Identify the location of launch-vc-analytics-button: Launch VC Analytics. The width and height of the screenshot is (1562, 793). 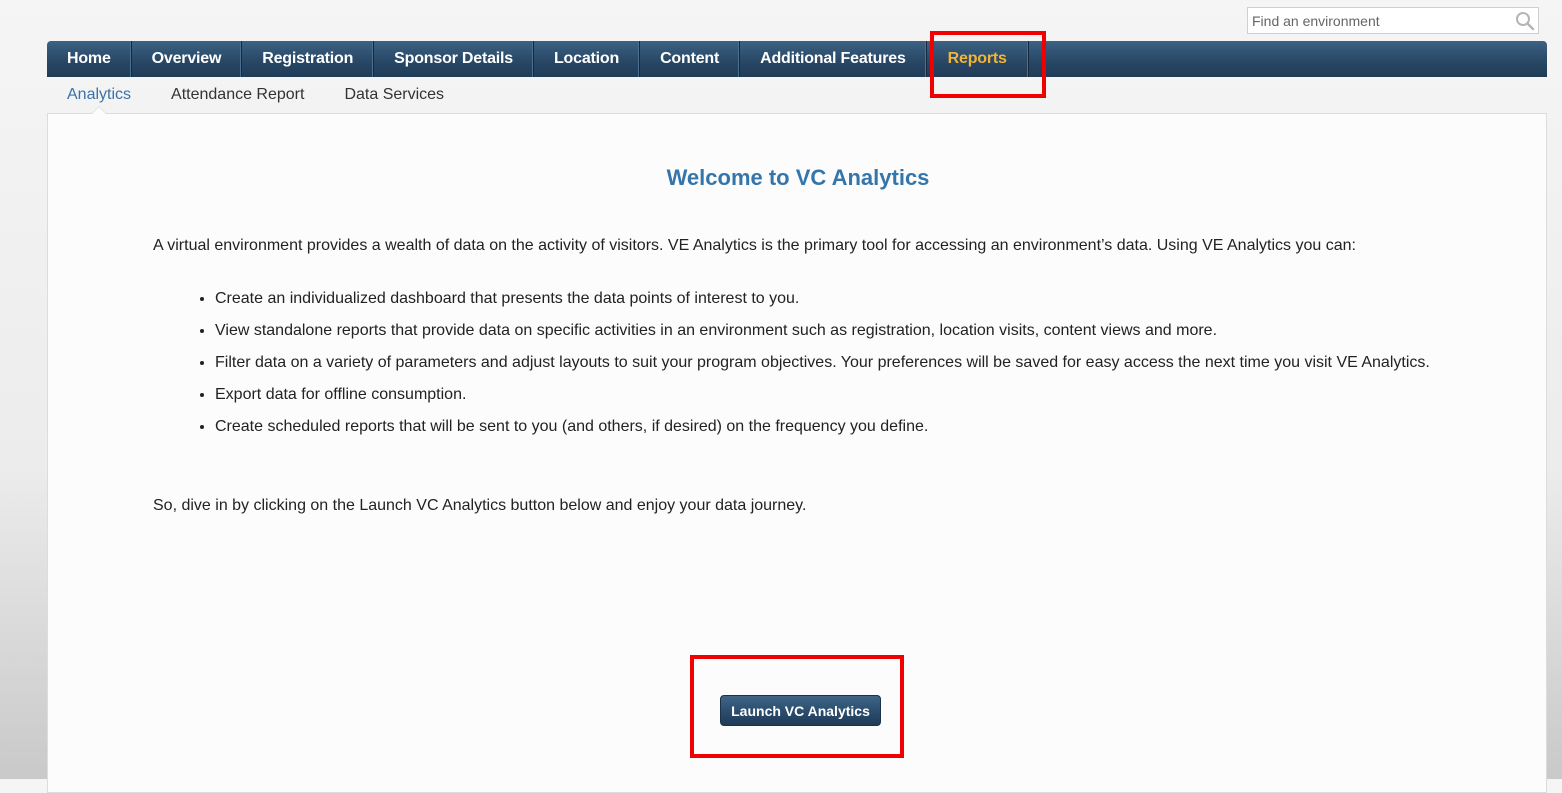
(800, 710).